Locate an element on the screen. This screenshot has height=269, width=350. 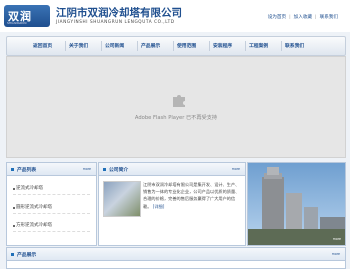
panel-title: 产品展示 is located at coordinates (27, 255).